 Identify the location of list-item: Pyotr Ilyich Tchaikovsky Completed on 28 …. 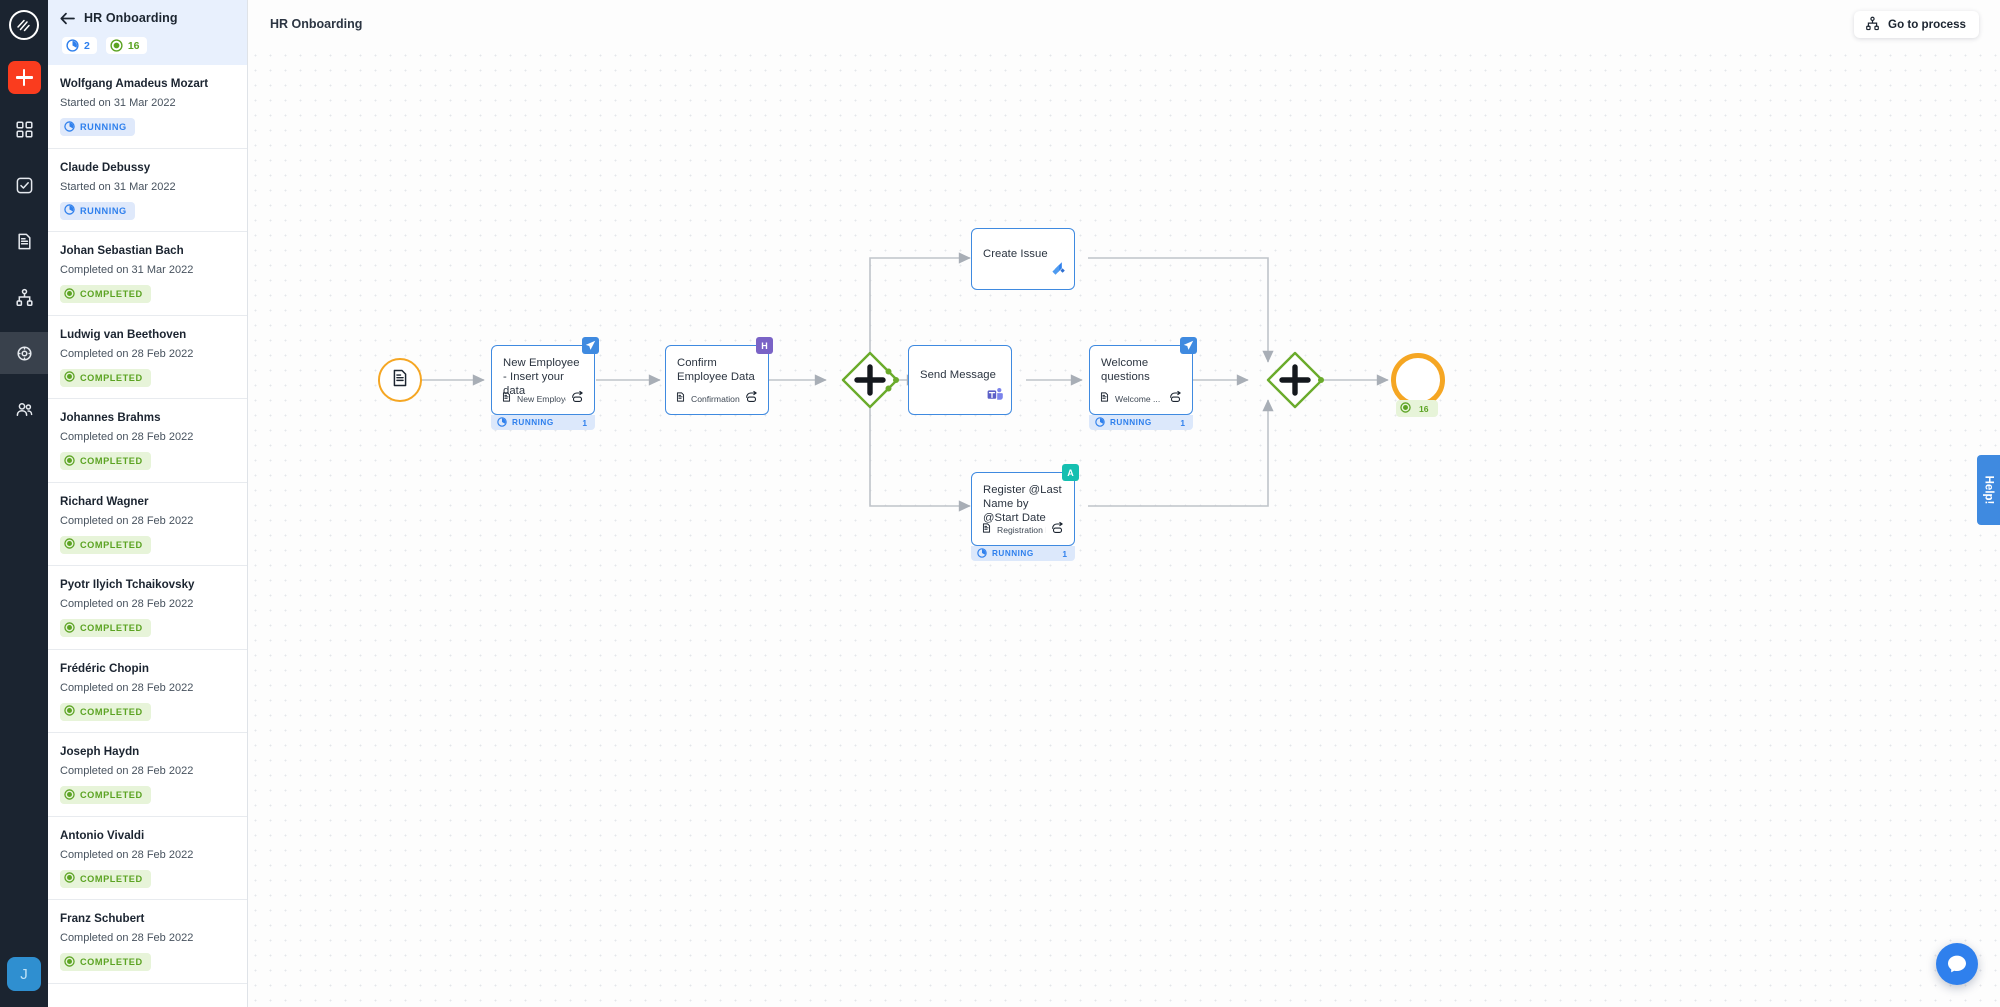
(147, 608).